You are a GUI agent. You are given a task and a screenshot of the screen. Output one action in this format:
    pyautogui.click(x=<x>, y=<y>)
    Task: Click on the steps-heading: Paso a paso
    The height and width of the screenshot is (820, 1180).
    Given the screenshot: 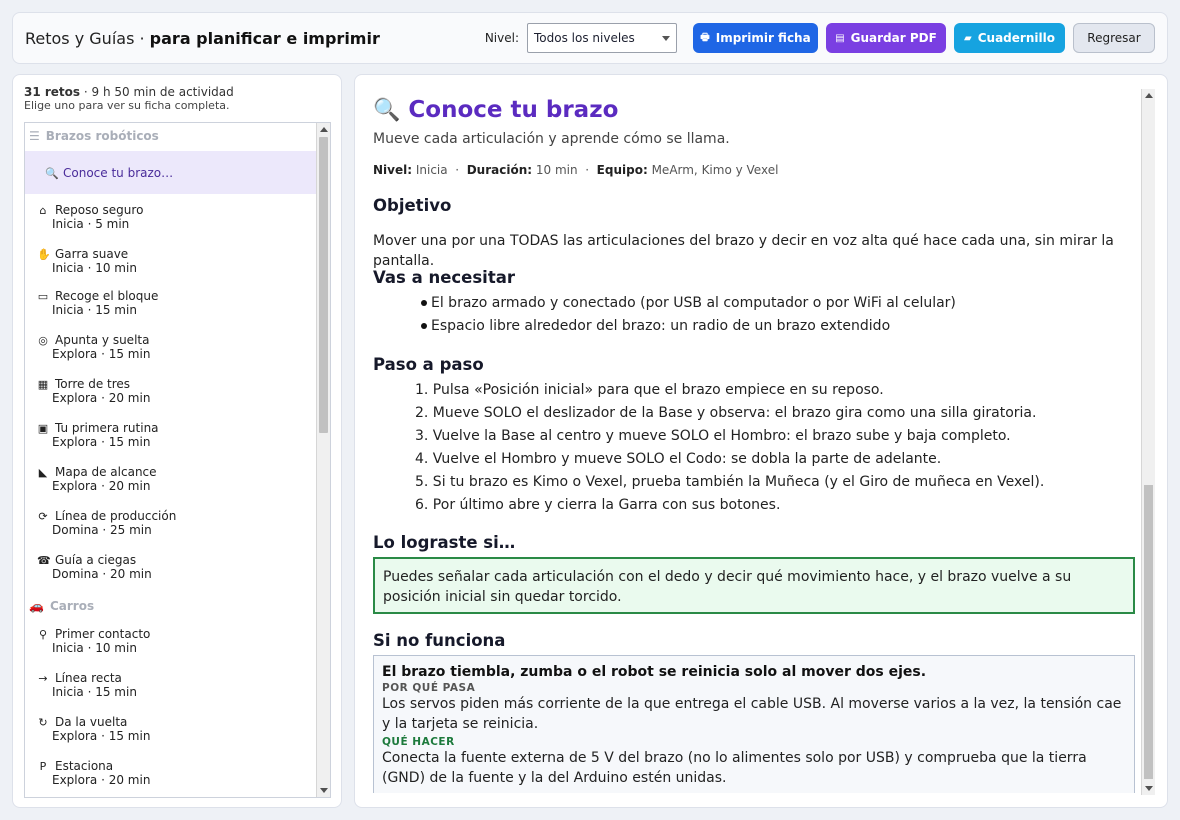 What is the action you would take?
    pyautogui.click(x=428, y=364)
    